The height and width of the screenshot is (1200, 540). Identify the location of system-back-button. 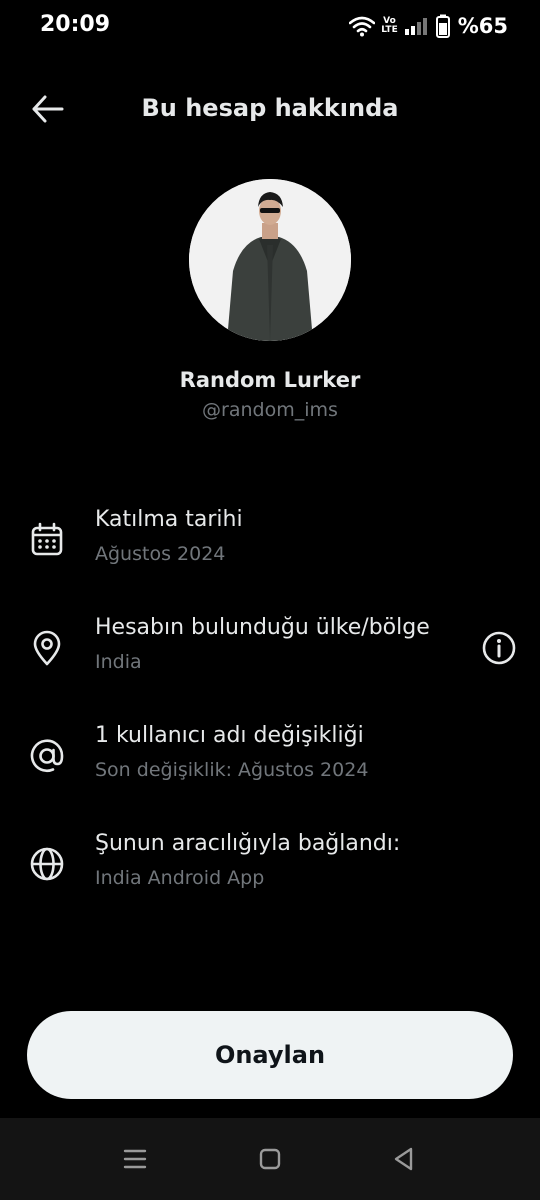
(404, 1159).